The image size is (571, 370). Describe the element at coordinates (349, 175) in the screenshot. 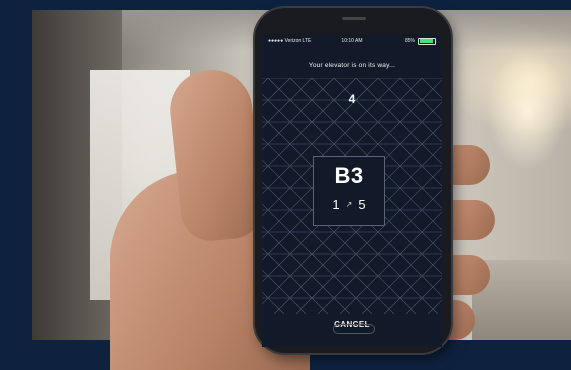

I see `destination-floor: B3` at that location.